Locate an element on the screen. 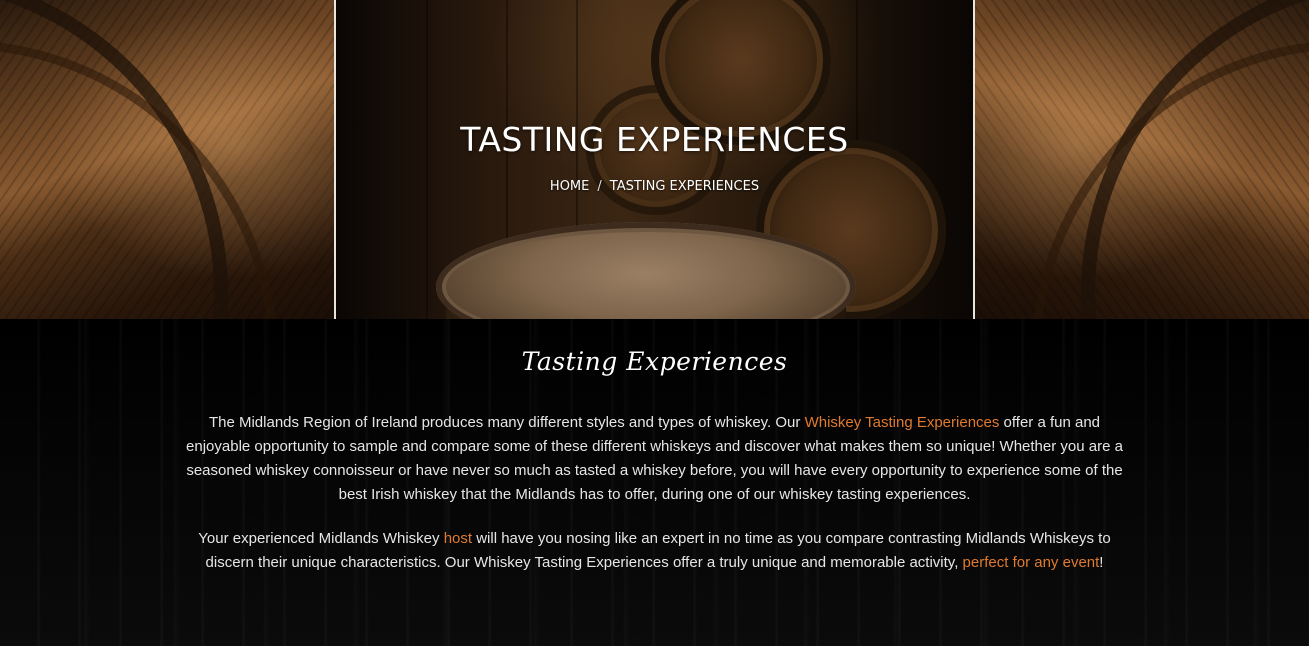 This screenshot has width=1309, height=646. breadcrumb-home-link: HOME is located at coordinates (569, 186).